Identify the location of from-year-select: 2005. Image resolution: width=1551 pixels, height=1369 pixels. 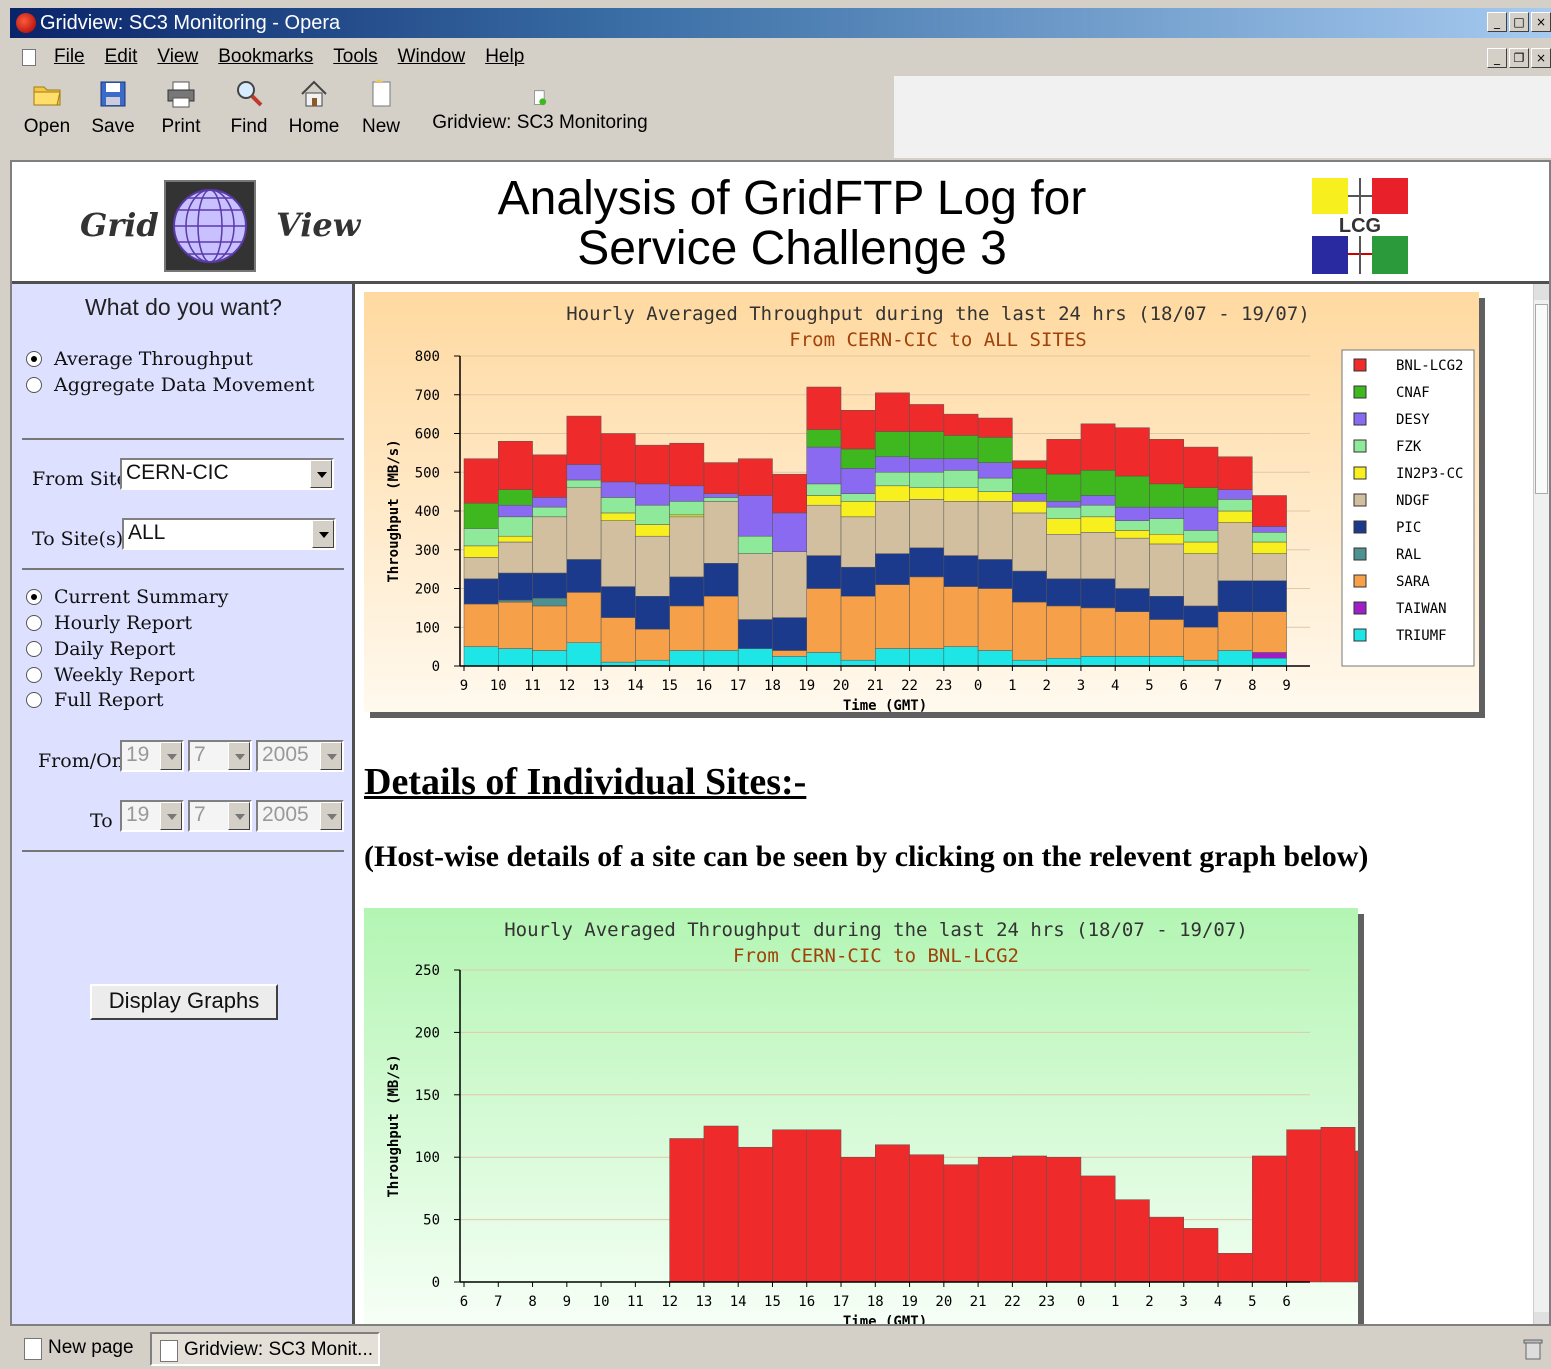
(300, 756).